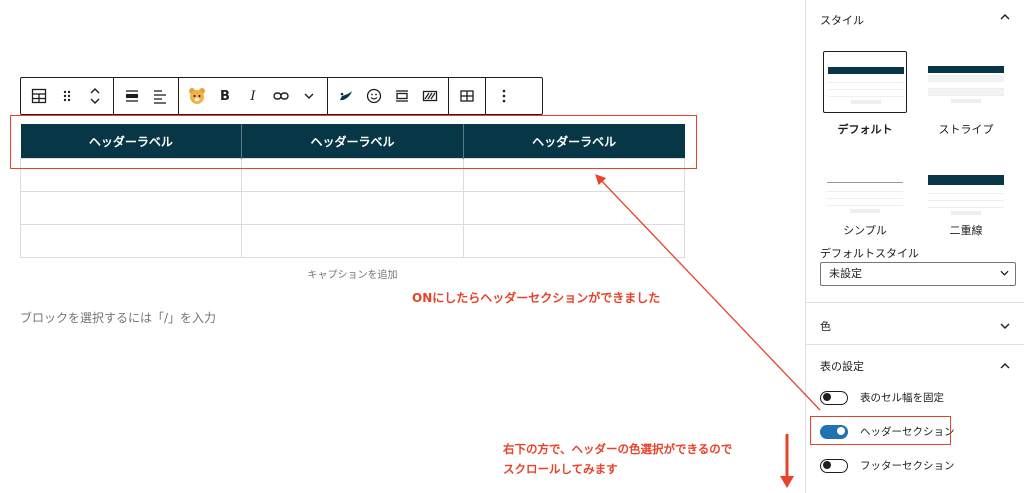 This screenshot has width=1024, height=493. I want to click on edit-table-icon, so click(467, 96).